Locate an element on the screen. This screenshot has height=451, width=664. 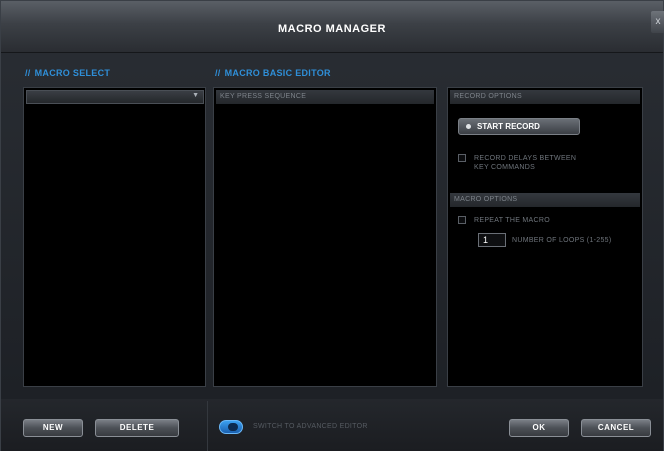
record-icon is located at coordinates (468, 126).